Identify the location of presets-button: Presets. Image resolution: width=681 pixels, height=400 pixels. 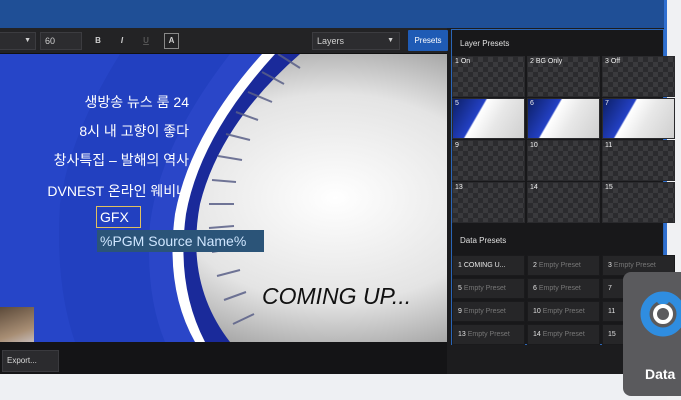
(428, 40).